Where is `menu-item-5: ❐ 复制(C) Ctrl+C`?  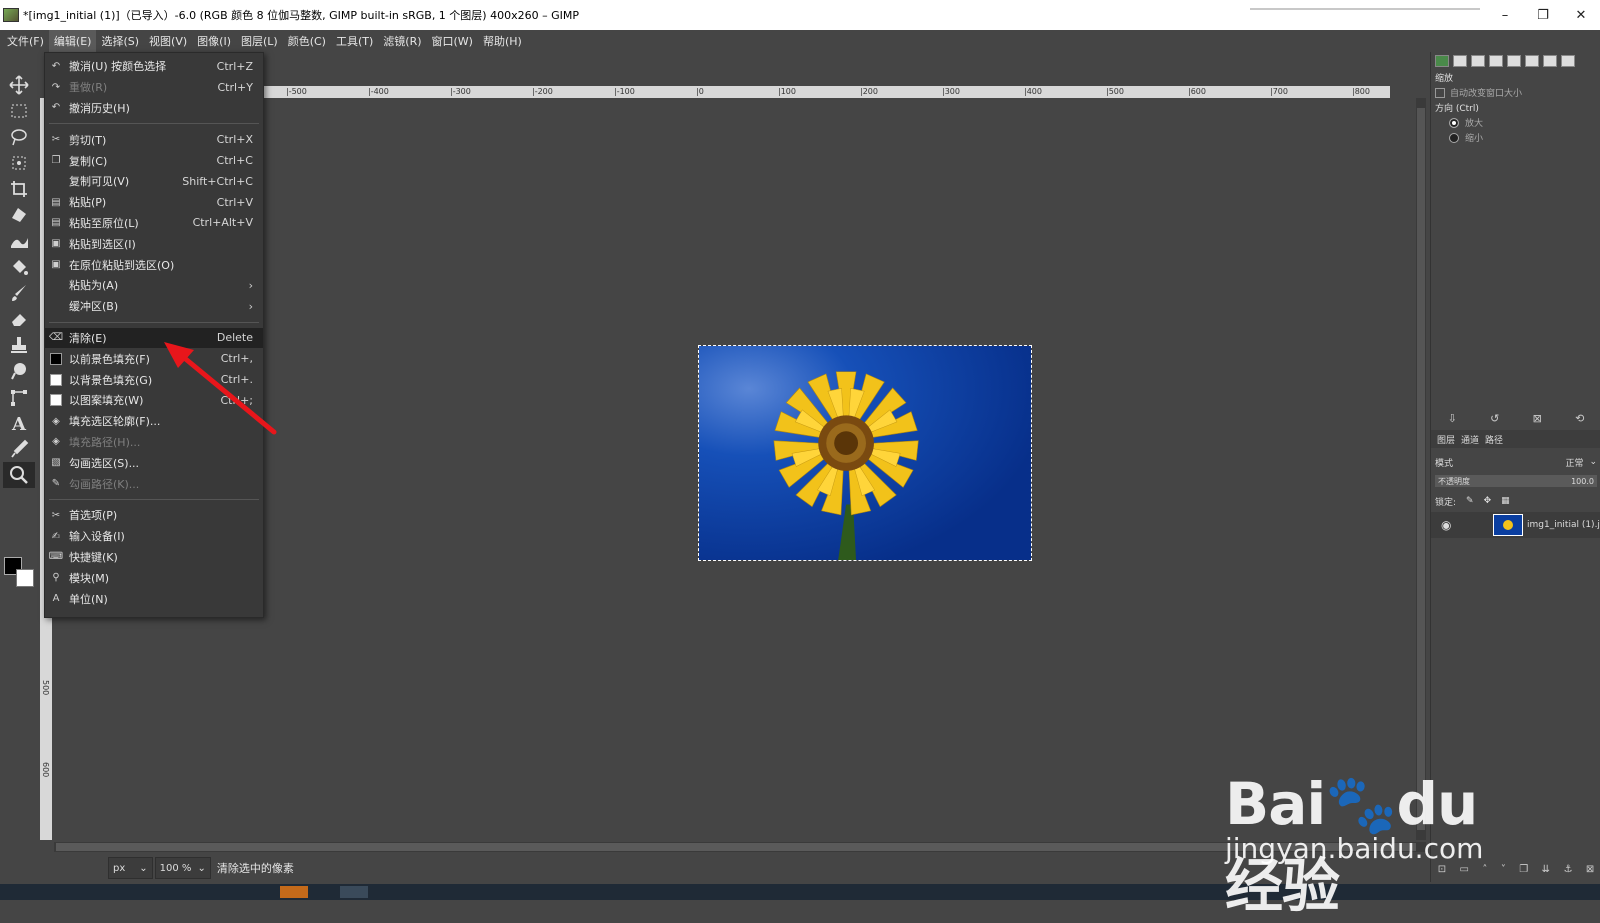
menu-item-5: ❐ 复制(C) Ctrl+C is located at coordinates (154, 160).